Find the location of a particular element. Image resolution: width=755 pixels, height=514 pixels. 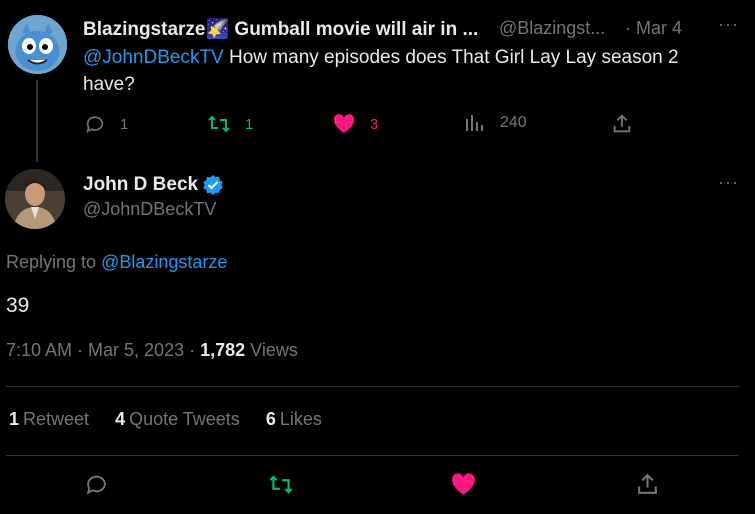

likes-stat: 6 Likes is located at coordinates (294, 419).